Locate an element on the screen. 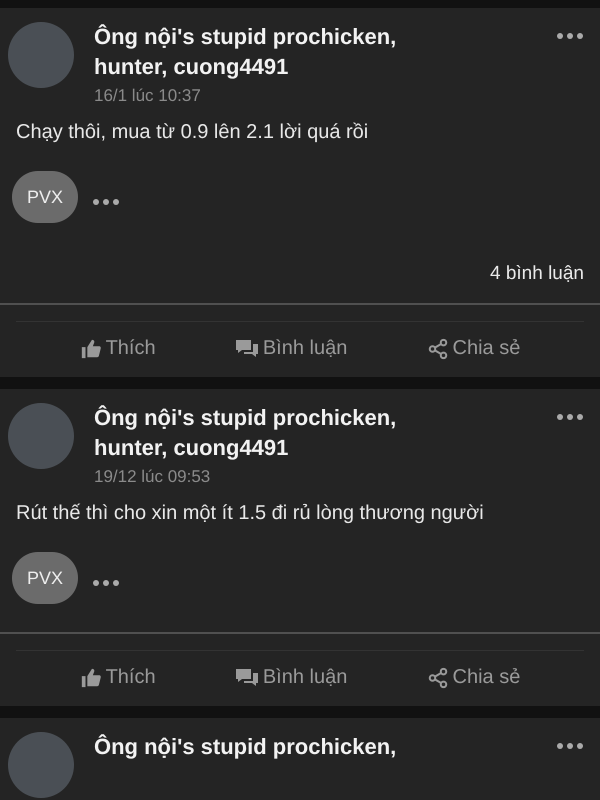 The image size is (600, 800). post-text: Rút thế thì cho xin một ít 1.5 đi rủ lòng thương người is located at coordinates (250, 513).